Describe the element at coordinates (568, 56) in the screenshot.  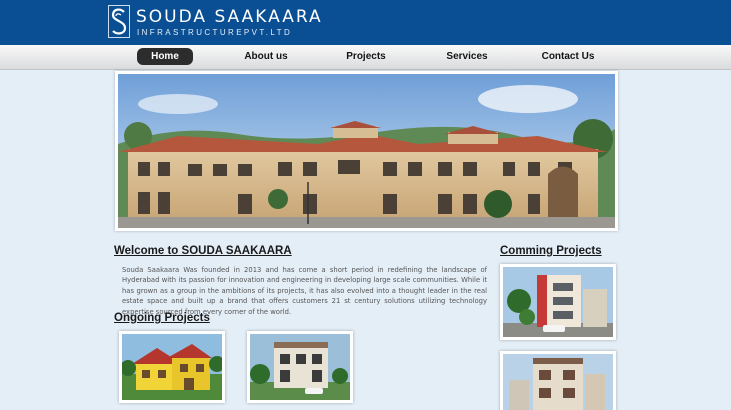
I see `nav-contact-us: Contact Us` at that location.